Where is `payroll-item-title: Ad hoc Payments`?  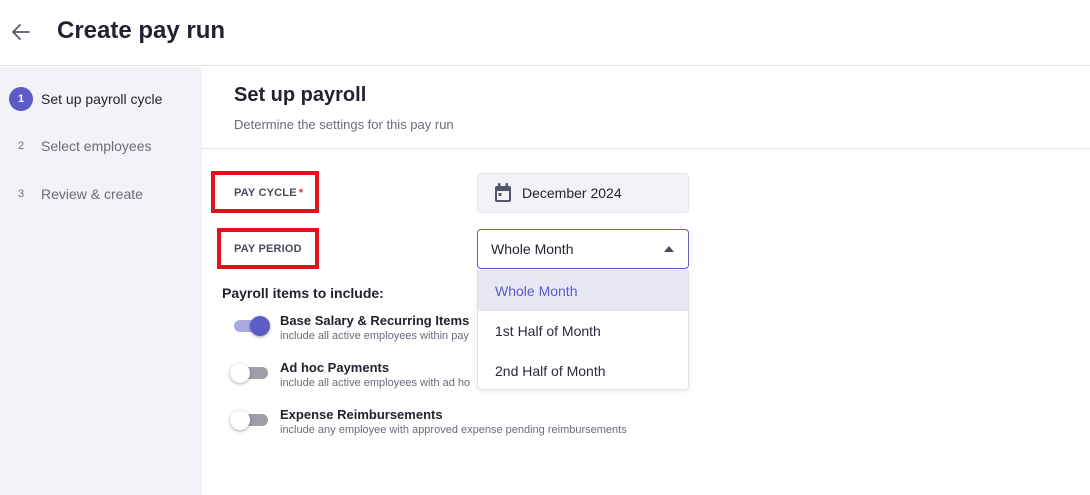 payroll-item-title: Ad hoc Payments is located at coordinates (335, 367).